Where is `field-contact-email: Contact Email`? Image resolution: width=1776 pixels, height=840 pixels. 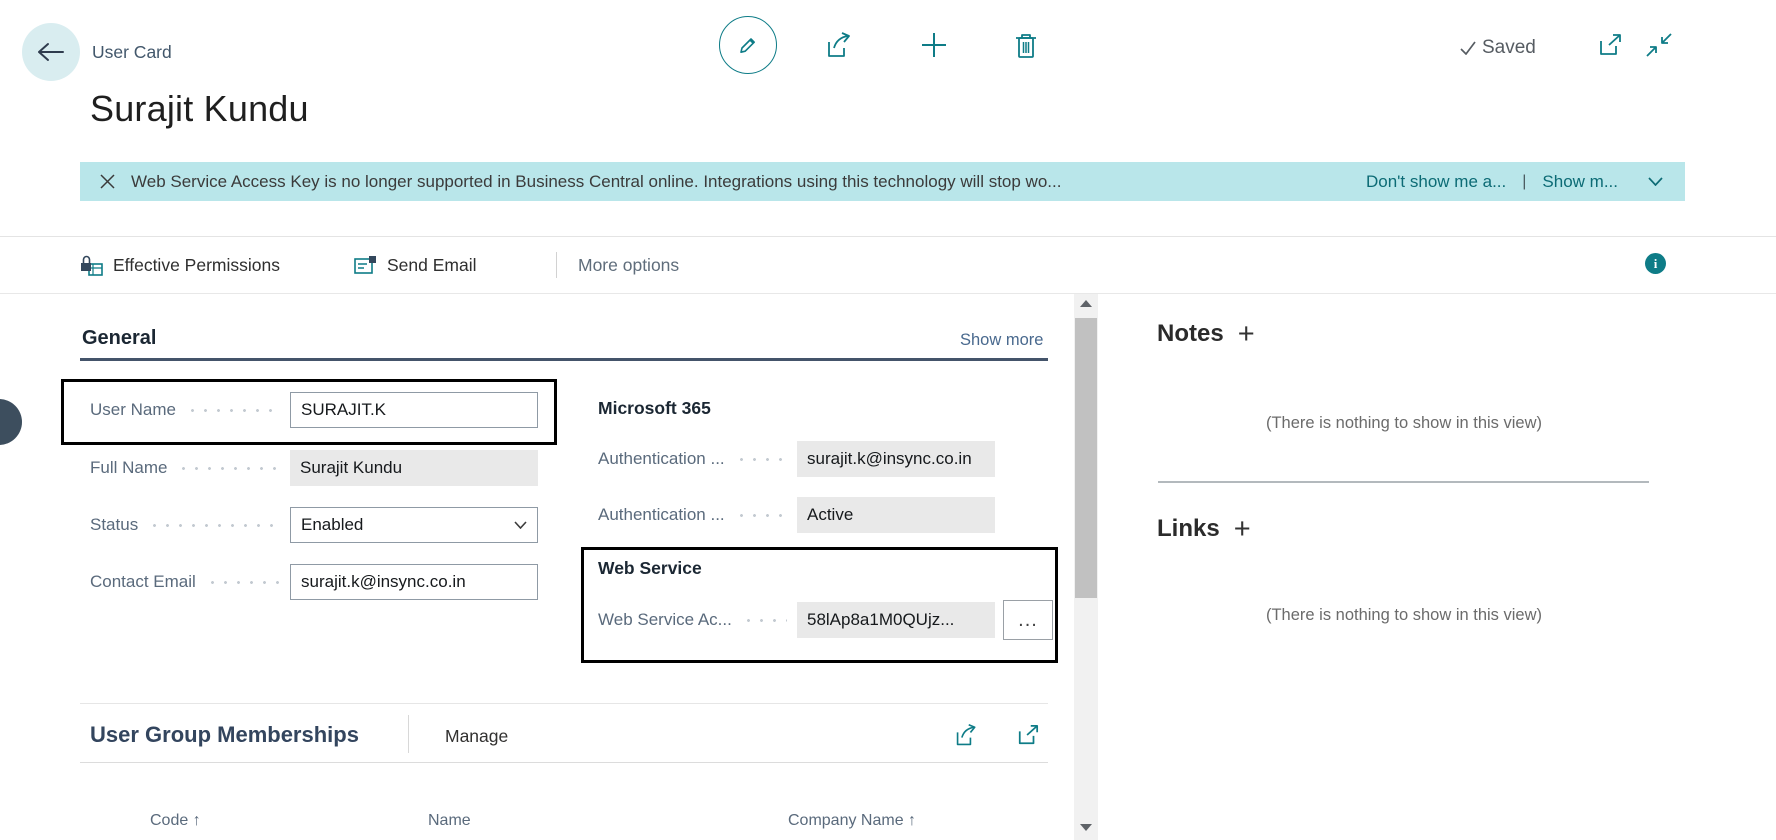 field-contact-email: Contact Email is located at coordinates (314, 582).